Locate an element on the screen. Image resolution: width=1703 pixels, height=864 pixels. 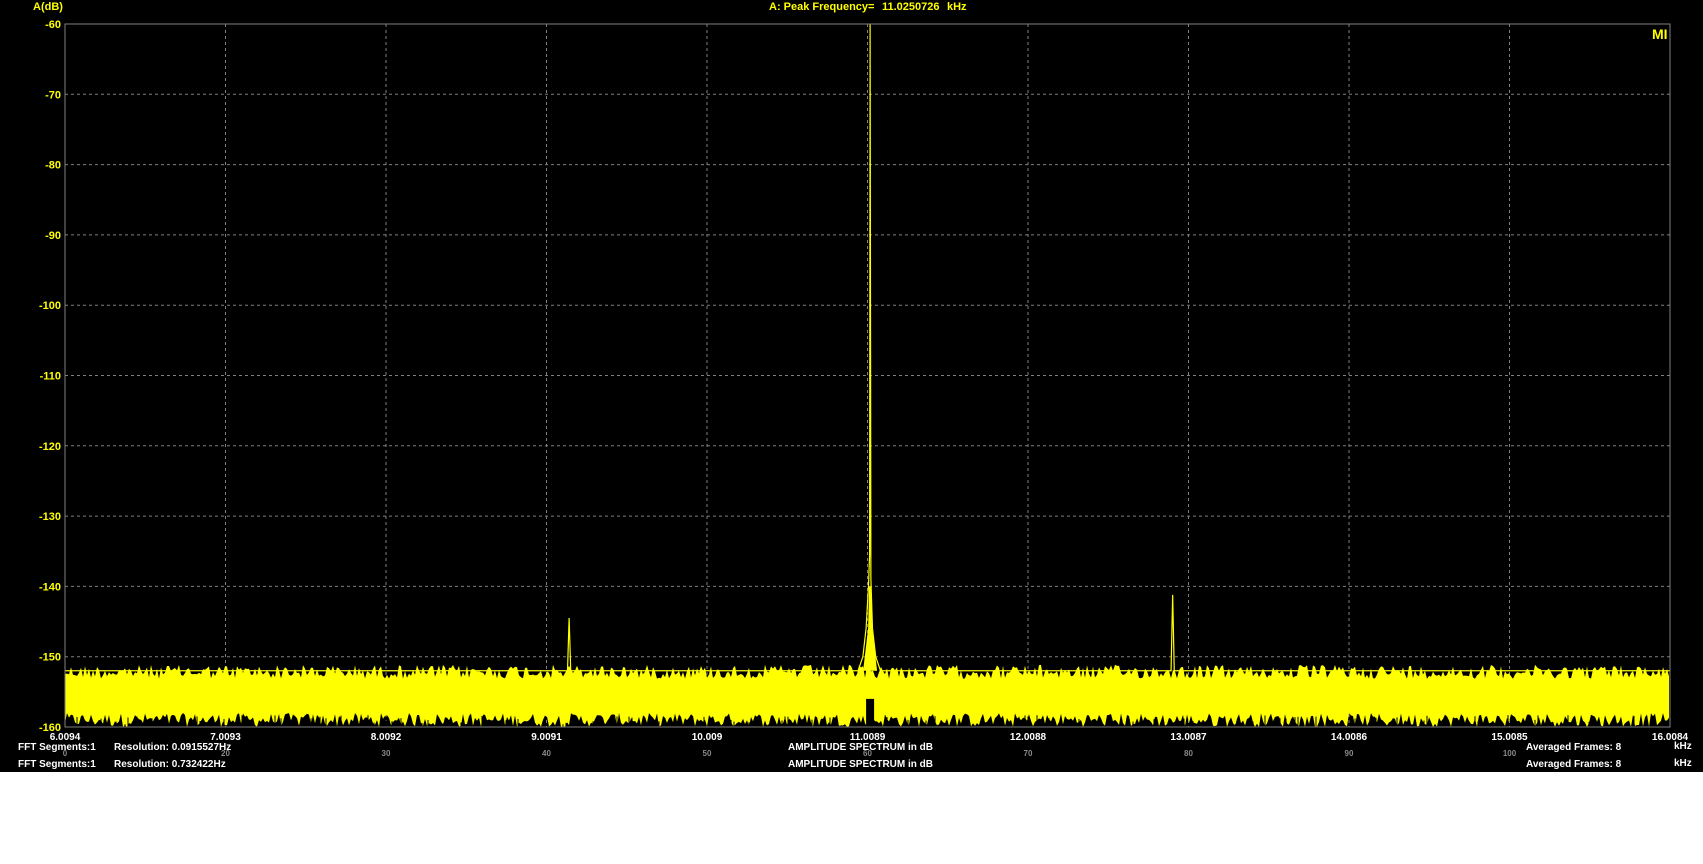
ghost-tick-label: 80 is located at coordinates (1188, 753).